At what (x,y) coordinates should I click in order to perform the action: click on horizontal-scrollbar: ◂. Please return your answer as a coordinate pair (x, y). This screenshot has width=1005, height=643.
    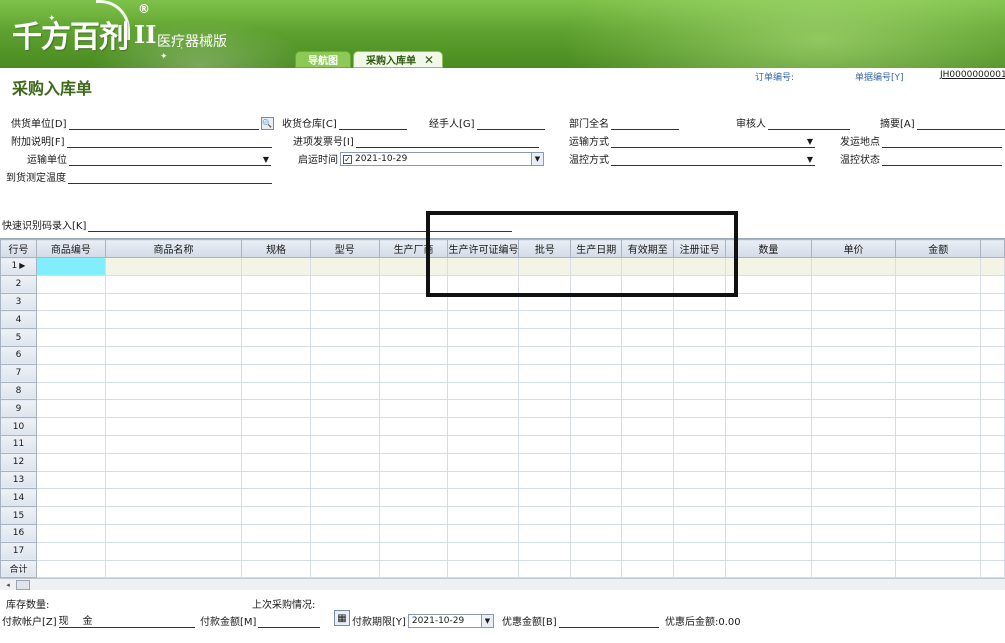
    Looking at the image, I should click on (502, 584).